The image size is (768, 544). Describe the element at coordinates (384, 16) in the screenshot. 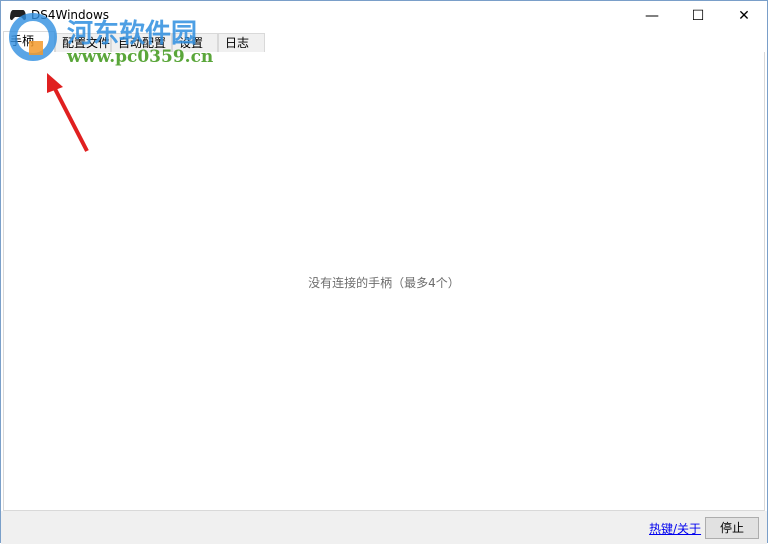

I see `title-bar: DS4Windows — ☐ ✕` at that location.